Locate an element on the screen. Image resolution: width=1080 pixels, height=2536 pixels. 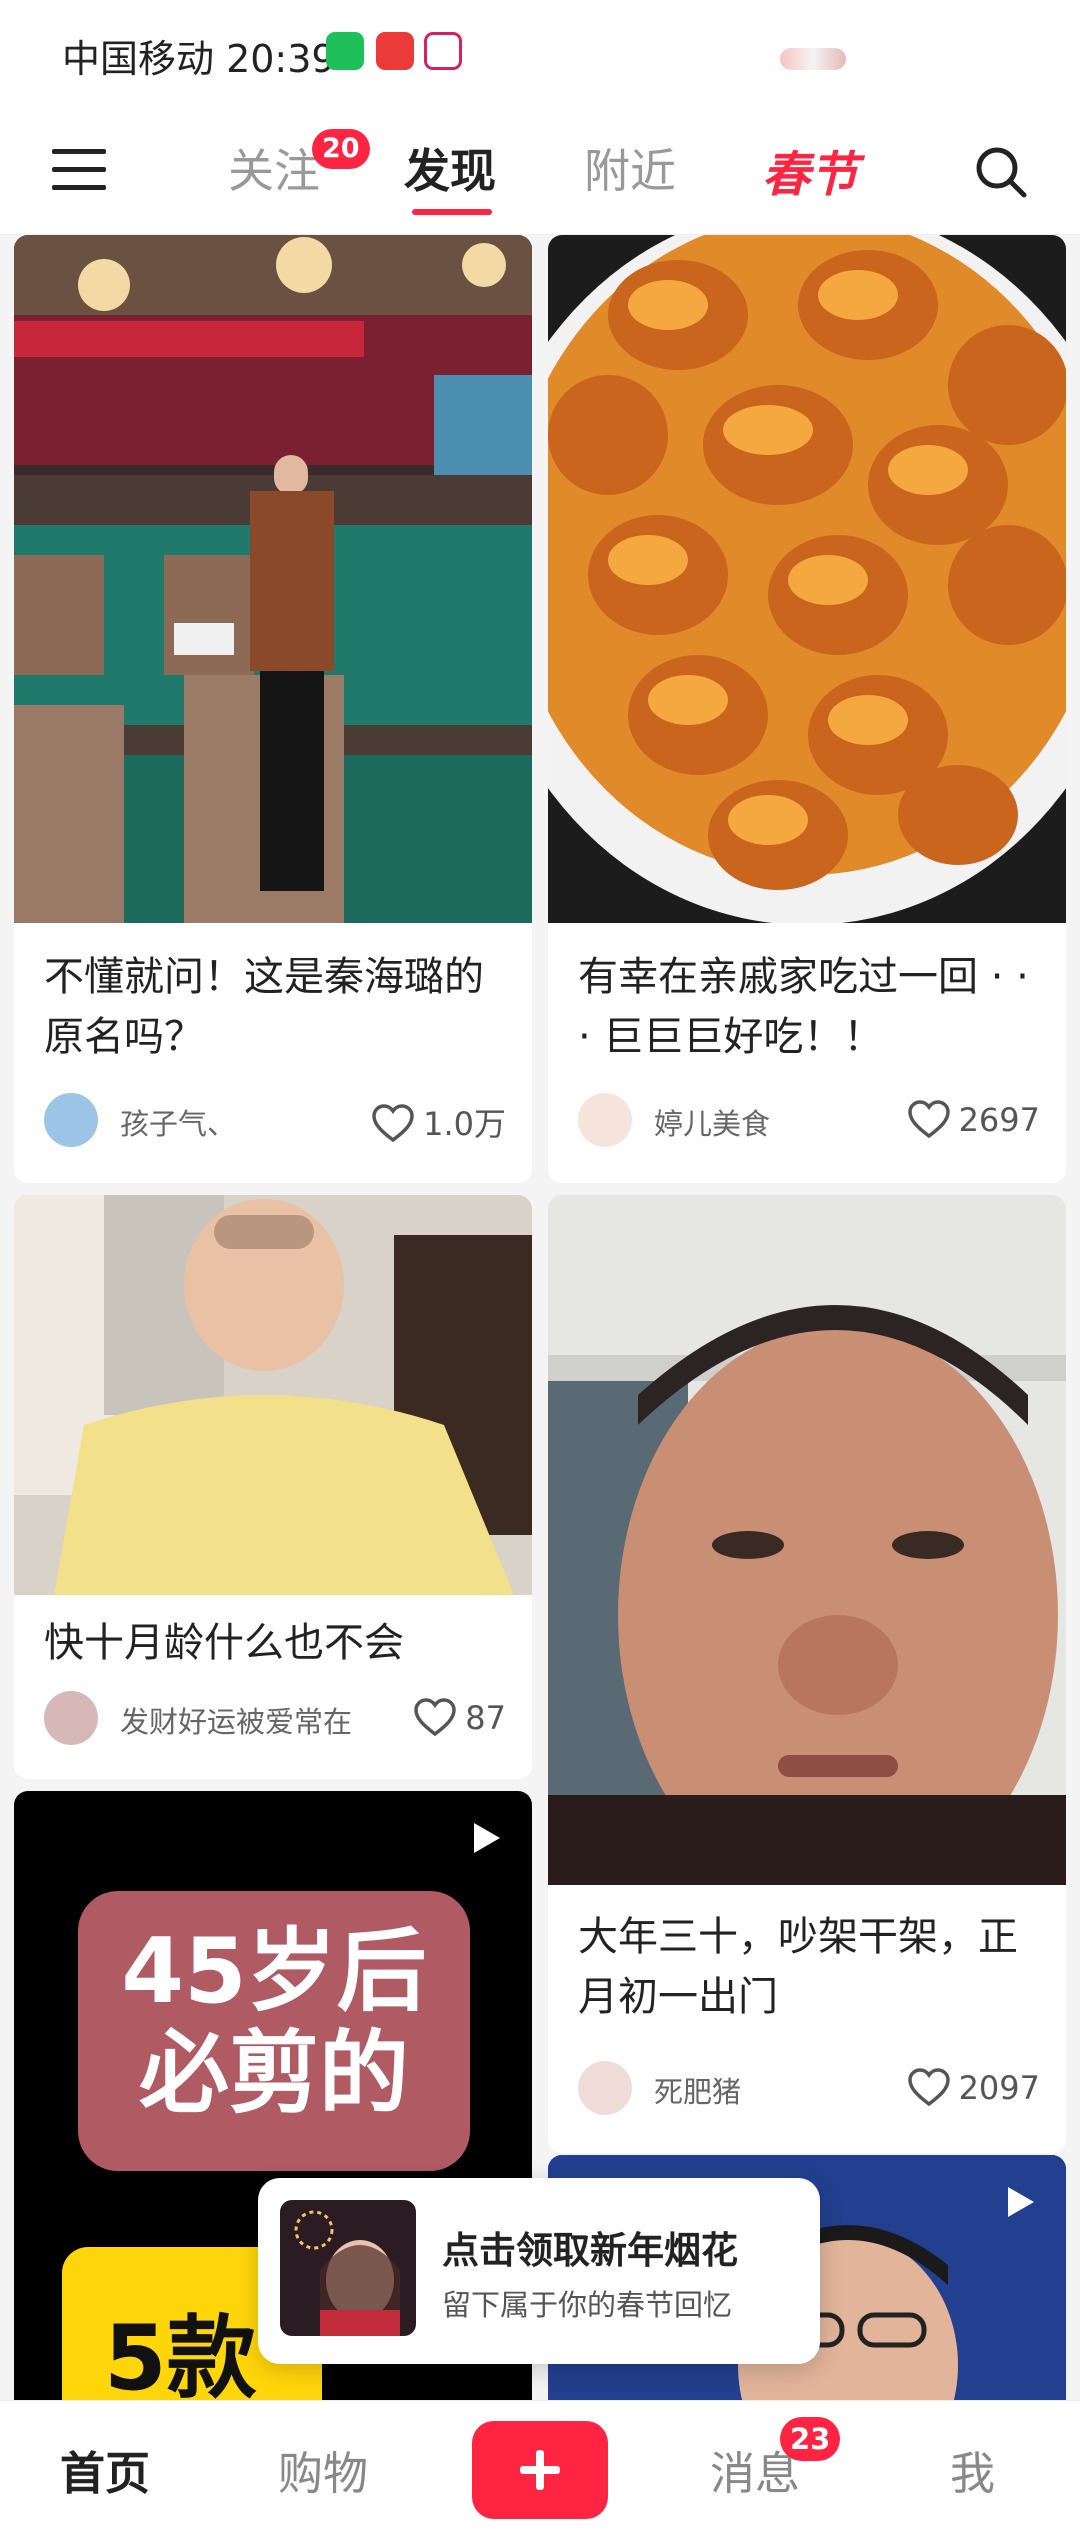
follow-count-badge: 20 is located at coordinates (341, 149).